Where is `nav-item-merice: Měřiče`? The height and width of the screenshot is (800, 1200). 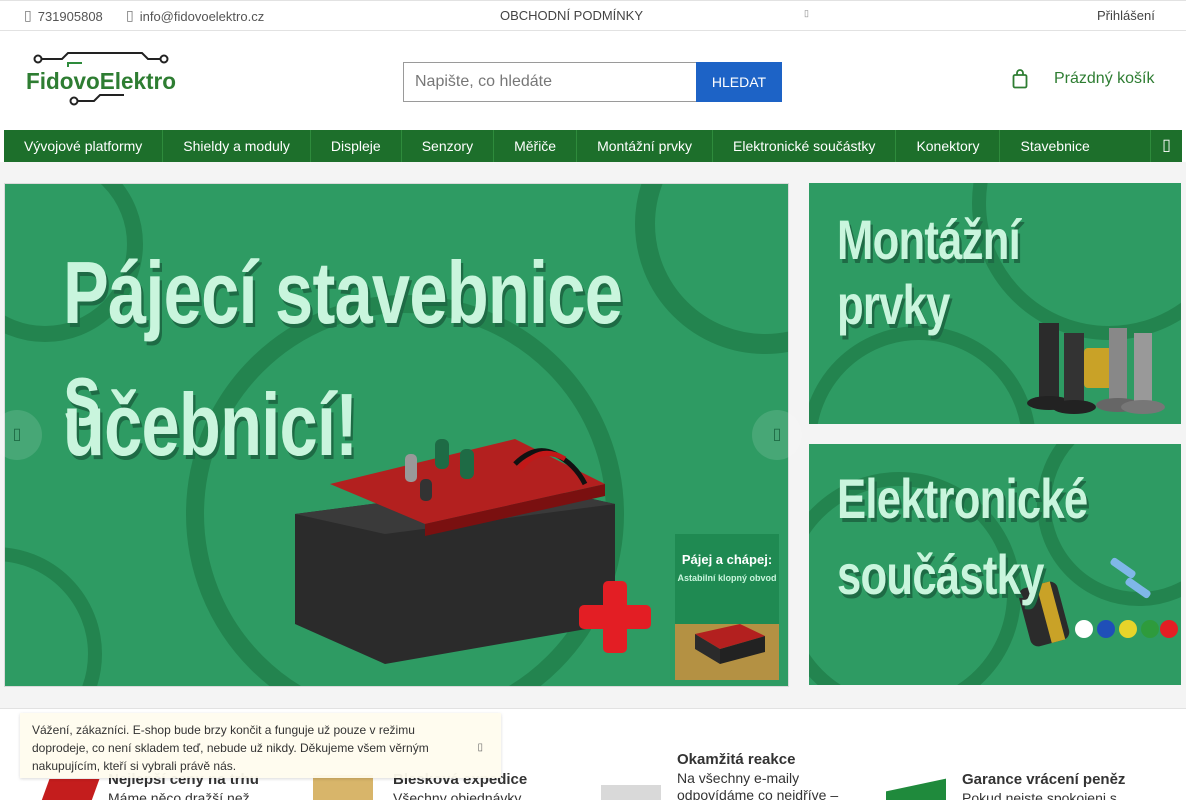 nav-item-merice: Měřiče is located at coordinates (536, 146).